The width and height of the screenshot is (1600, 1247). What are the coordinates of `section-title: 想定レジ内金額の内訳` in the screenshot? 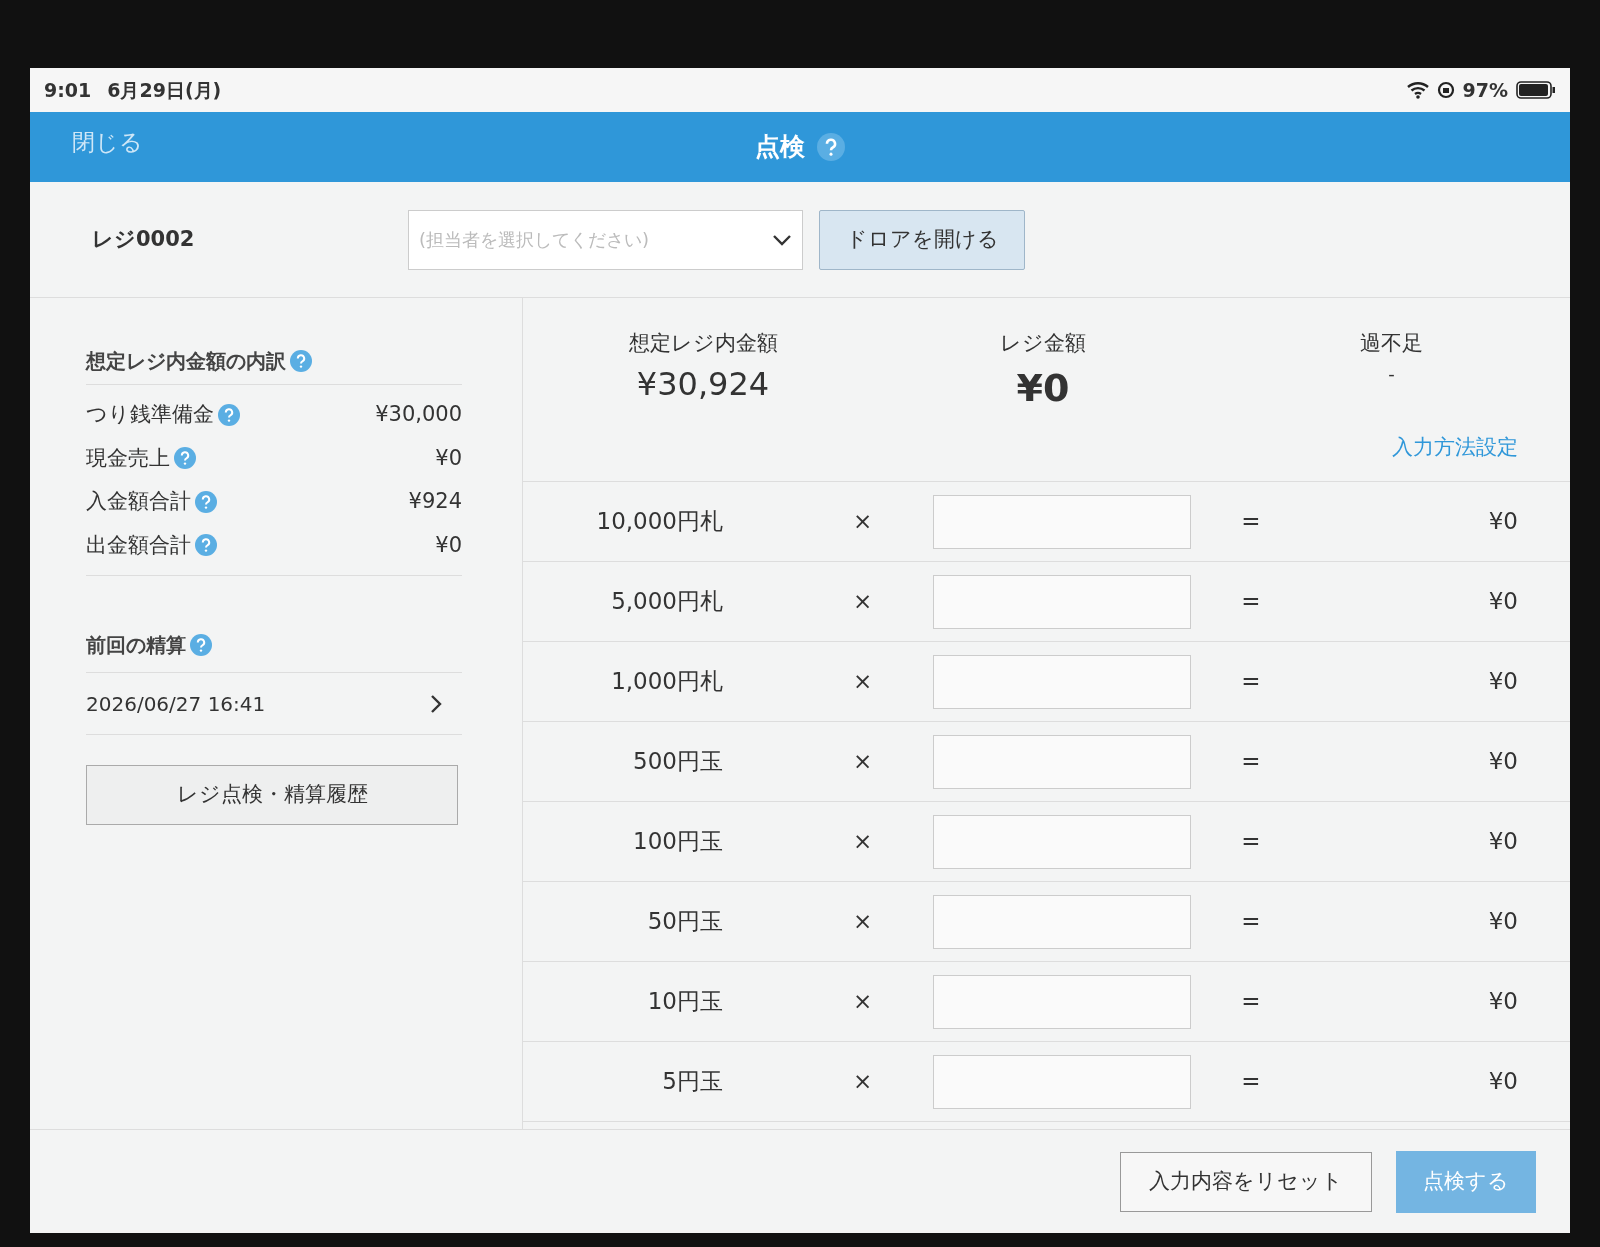 It's located at (186, 361).